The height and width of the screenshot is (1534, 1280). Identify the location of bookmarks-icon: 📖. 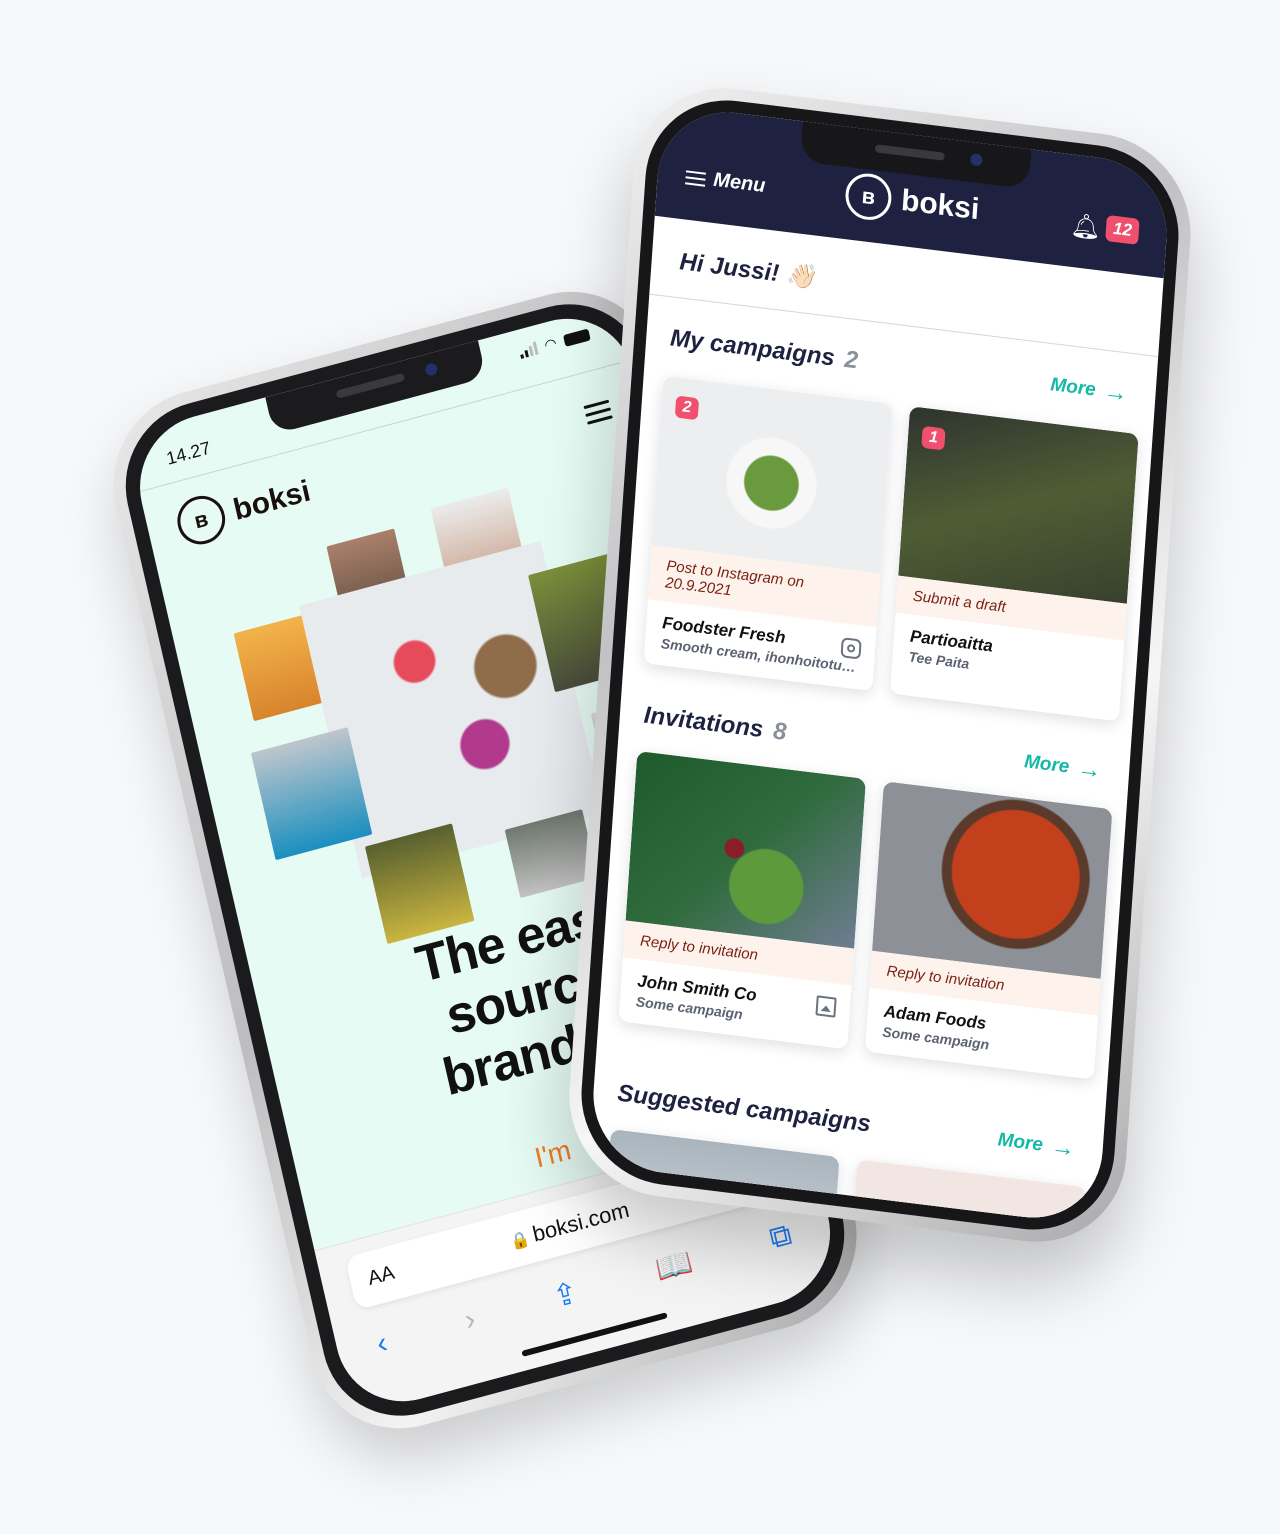
(674, 1266).